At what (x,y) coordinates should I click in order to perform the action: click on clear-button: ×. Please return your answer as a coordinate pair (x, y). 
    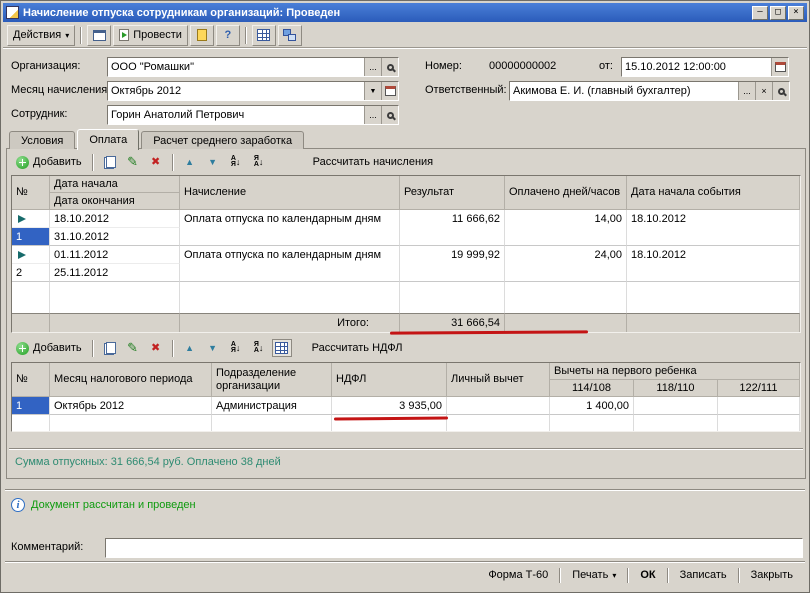
    Looking at the image, I should click on (763, 91).